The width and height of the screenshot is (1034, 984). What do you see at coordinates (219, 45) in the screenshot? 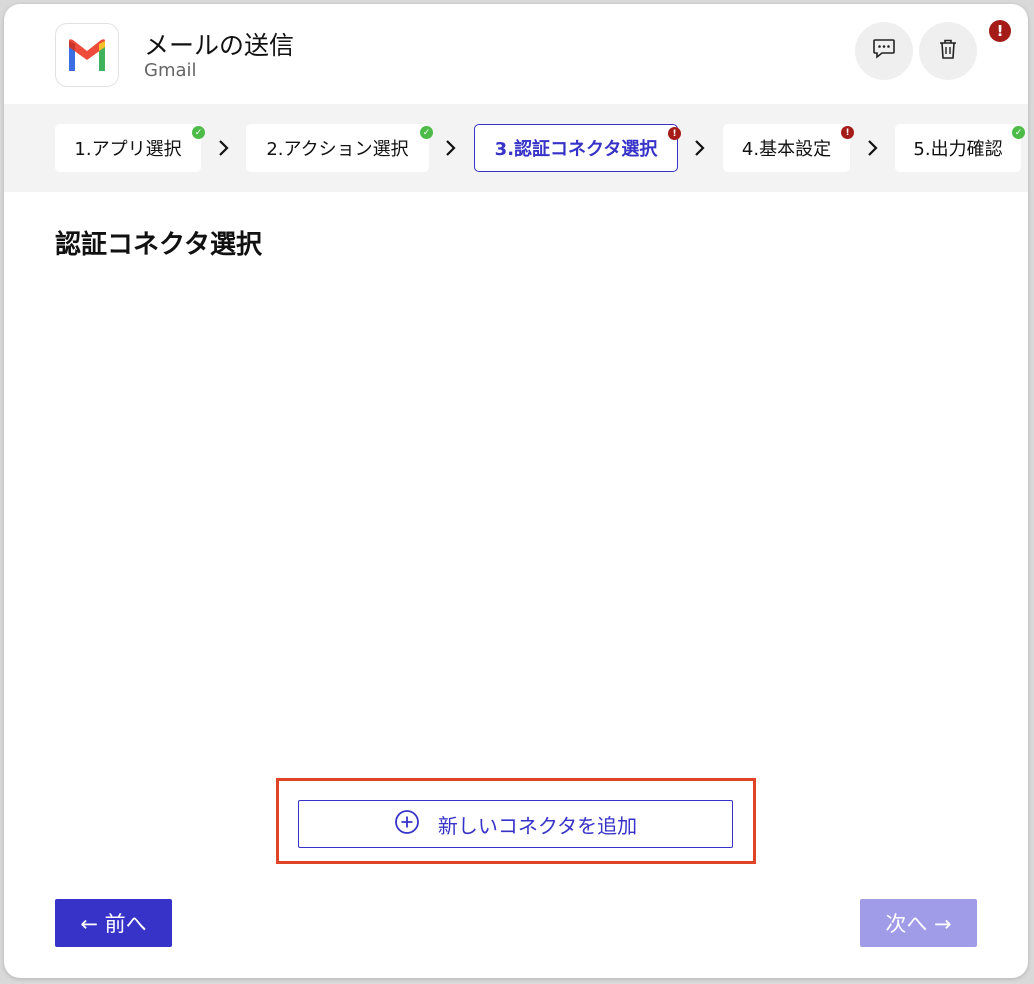
I see `page-title: メールの送信` at bounding box center [219, 45].